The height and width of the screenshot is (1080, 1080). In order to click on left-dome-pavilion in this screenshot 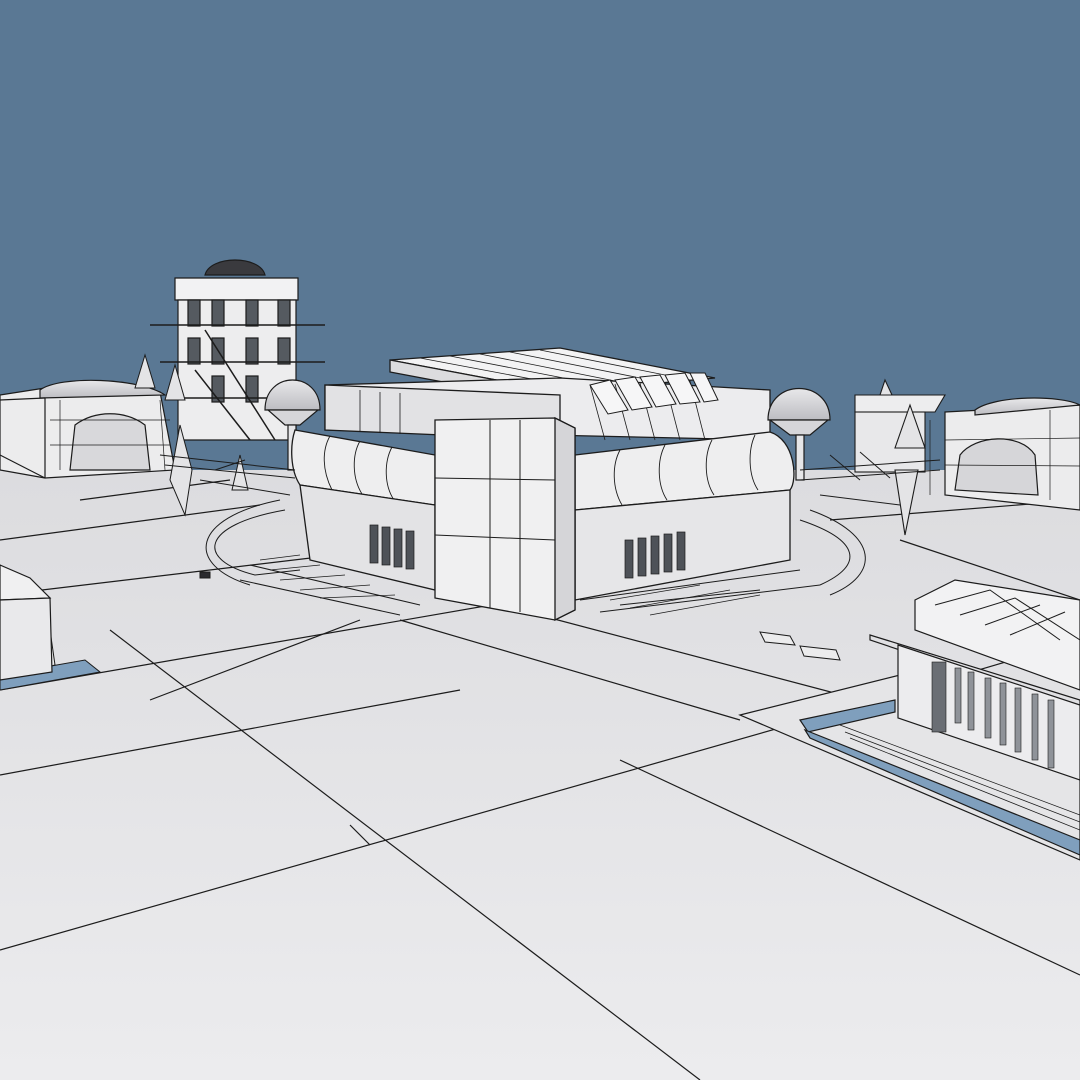, I will do `click(88, 429)`.